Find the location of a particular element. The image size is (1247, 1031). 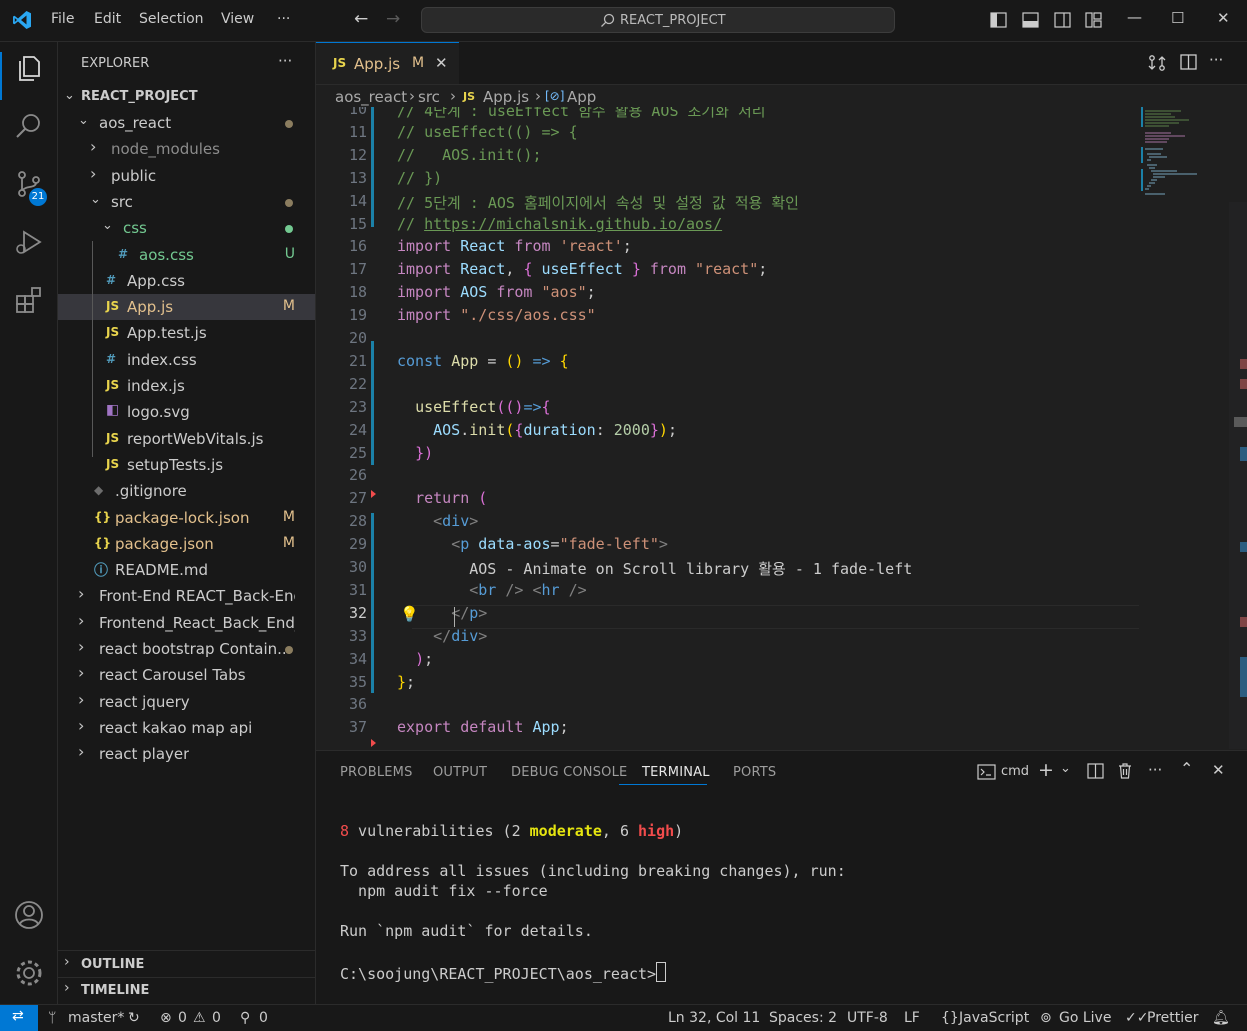

menu-selection: Selection is located at coordinates (171, 19).